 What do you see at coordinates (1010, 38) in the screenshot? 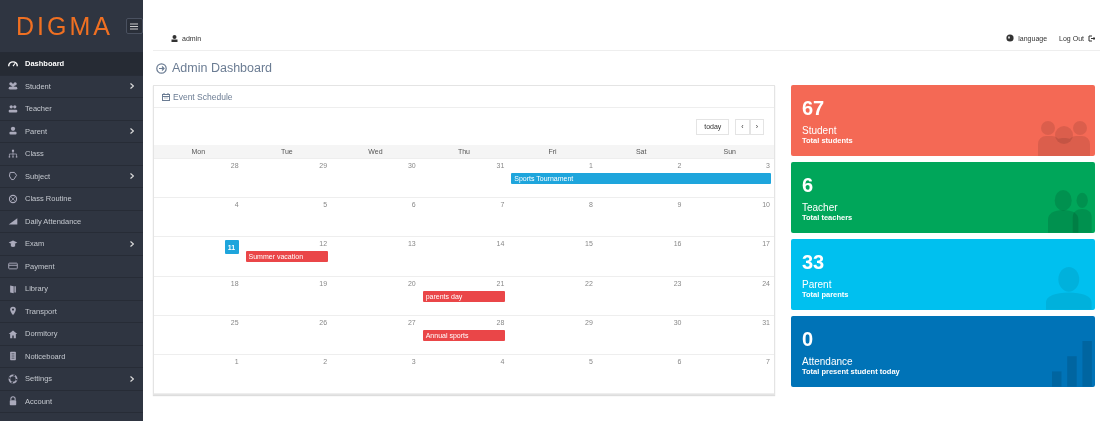
I see `globe-icon` at bounding box center [1010, 38].